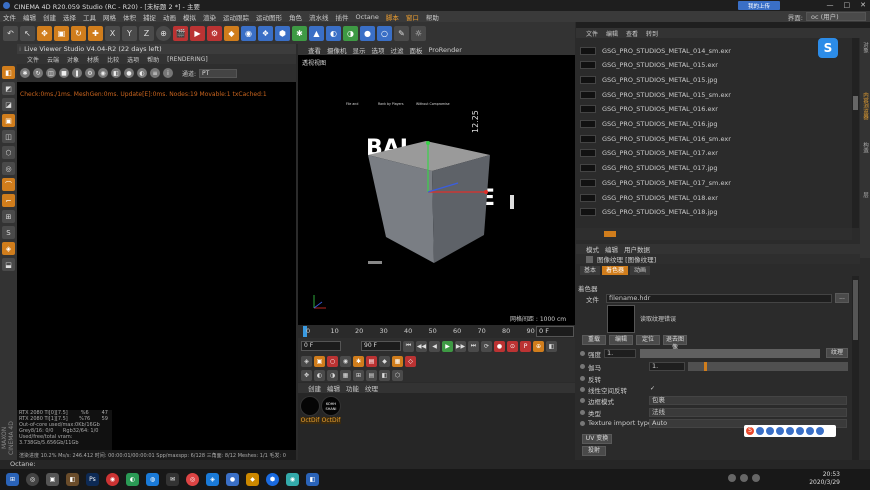 Image resolution: width=870 pixels, height=490 pixels. I want to click on taskbar-app-0: ⊞, so click(12, 479).